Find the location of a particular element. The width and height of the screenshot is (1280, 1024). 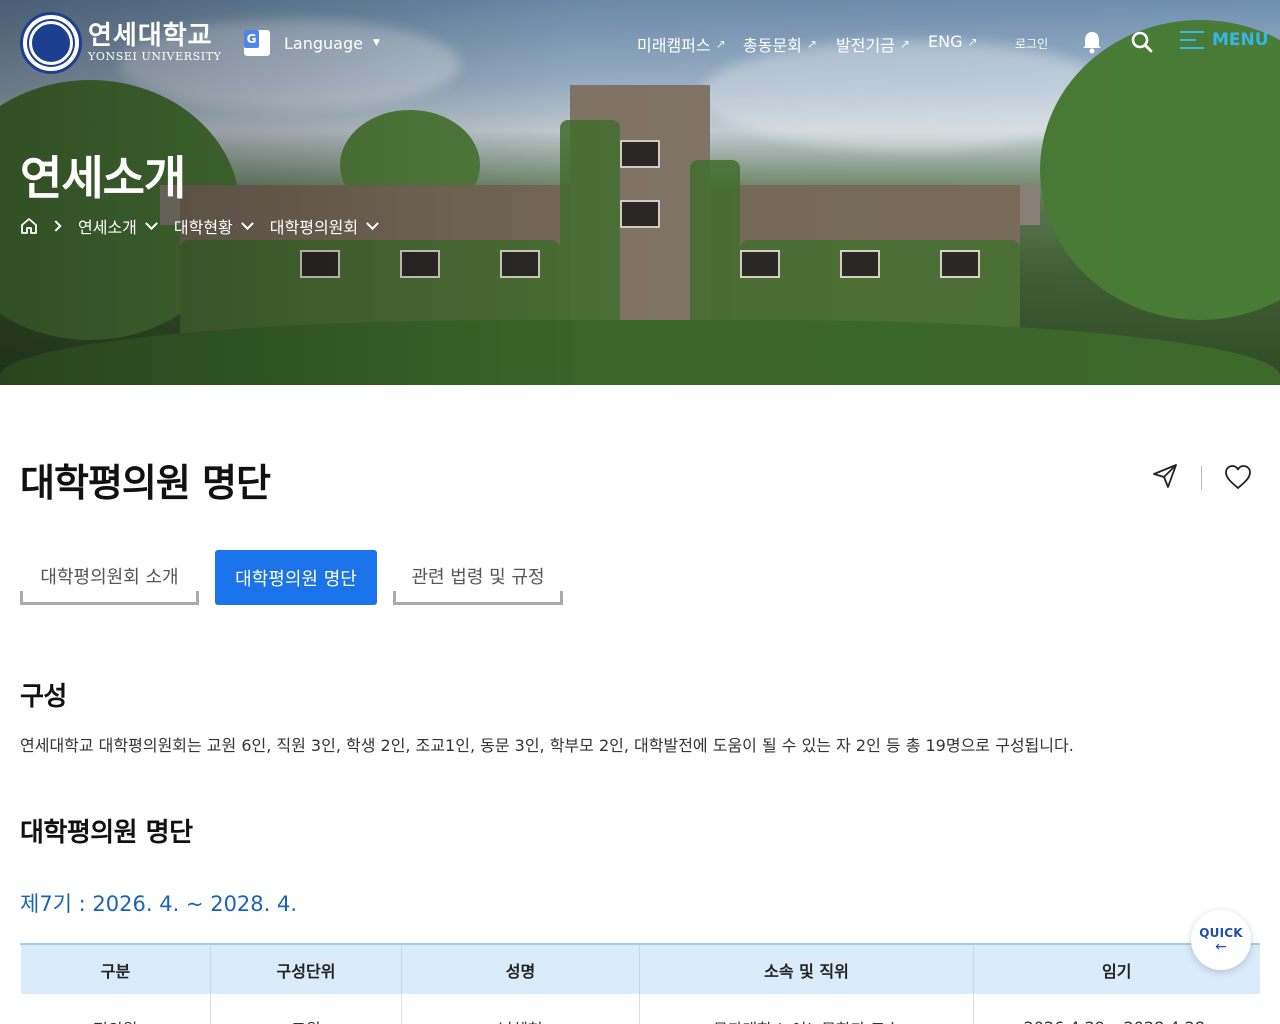

table-cell: 교원 is located at coordinates (306, 1009).